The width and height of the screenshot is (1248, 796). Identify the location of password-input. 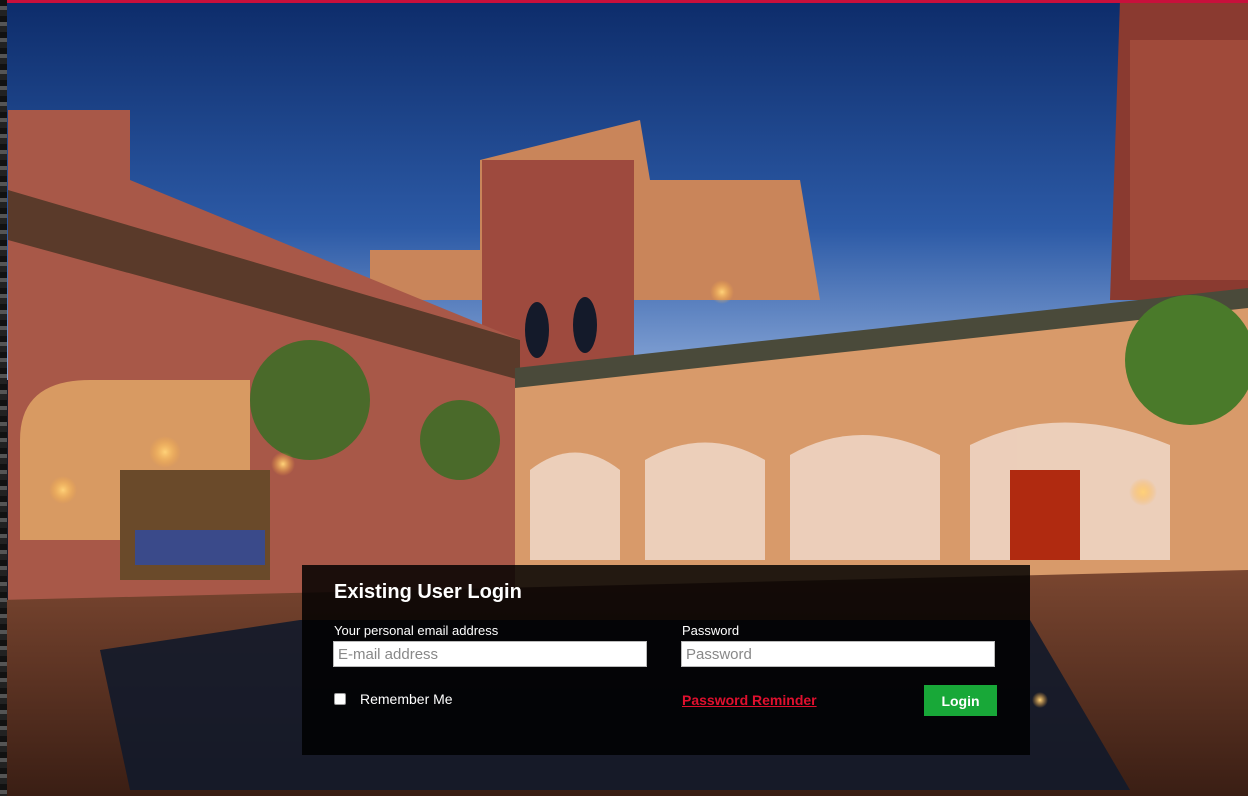
(838, 654).